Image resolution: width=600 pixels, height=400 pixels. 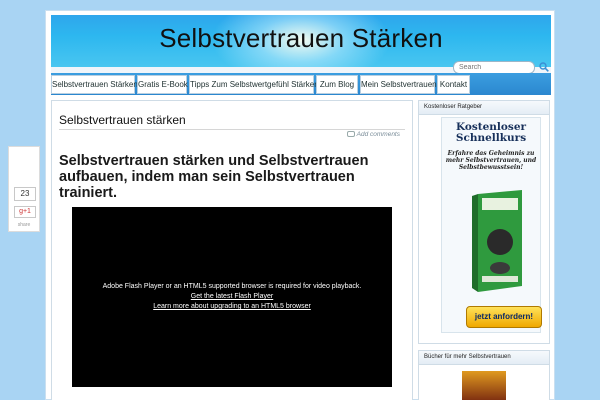 I want to click on nav-item-kontakt: Kontakt, so click(x=453, y=84).